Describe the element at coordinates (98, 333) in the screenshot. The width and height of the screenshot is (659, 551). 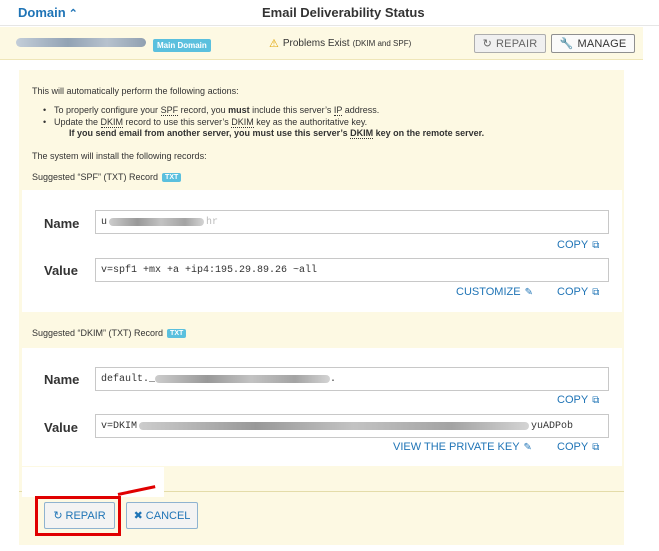
I see `dkim-title-text: Suggested “DKIM” (TXT) Record` at that location.